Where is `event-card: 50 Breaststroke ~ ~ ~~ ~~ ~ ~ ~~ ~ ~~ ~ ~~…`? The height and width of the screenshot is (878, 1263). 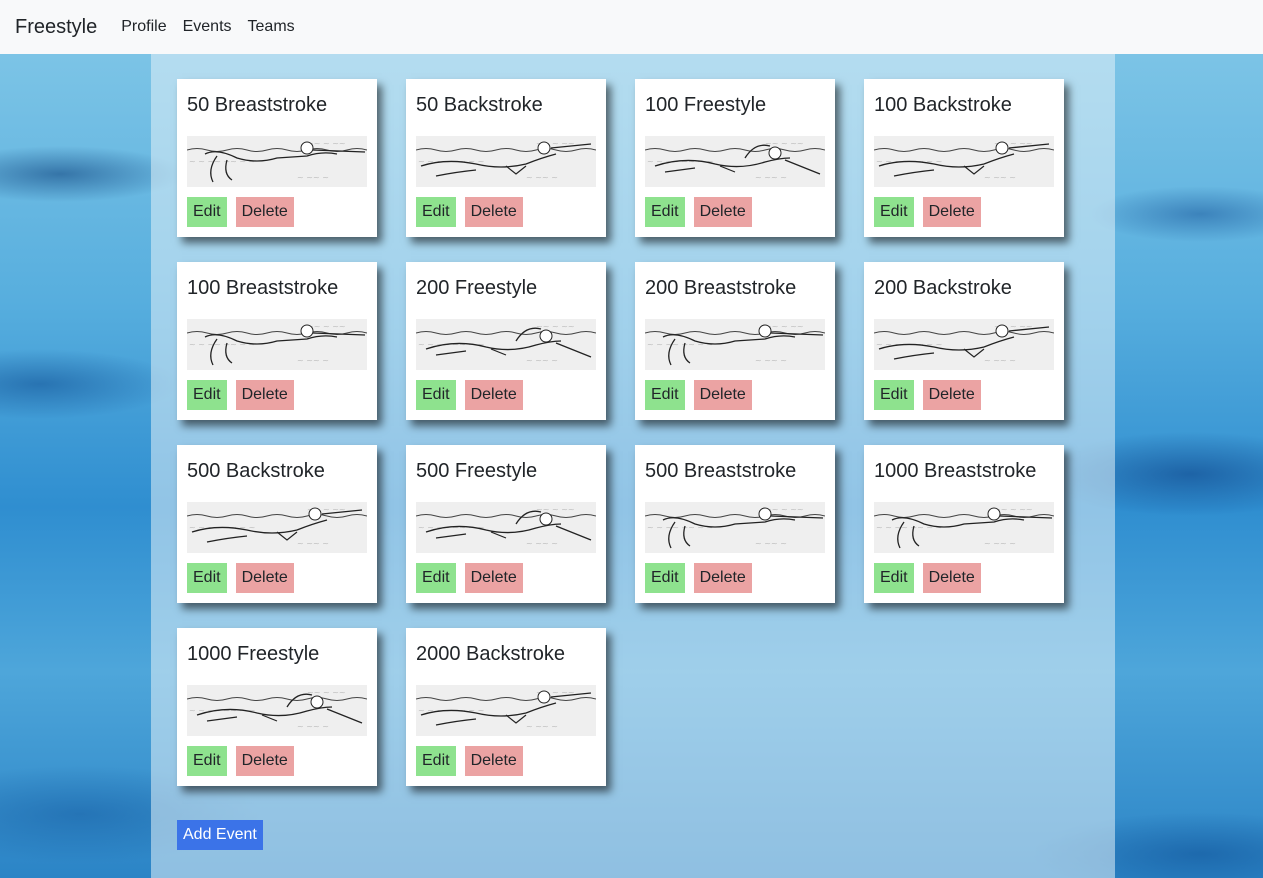
event-card: 50 Breaststroke ~ ~ ~~ ~~ ~ ~ ~~ ~ ~~ ~ ~~… is located at coordinates (277, 158).